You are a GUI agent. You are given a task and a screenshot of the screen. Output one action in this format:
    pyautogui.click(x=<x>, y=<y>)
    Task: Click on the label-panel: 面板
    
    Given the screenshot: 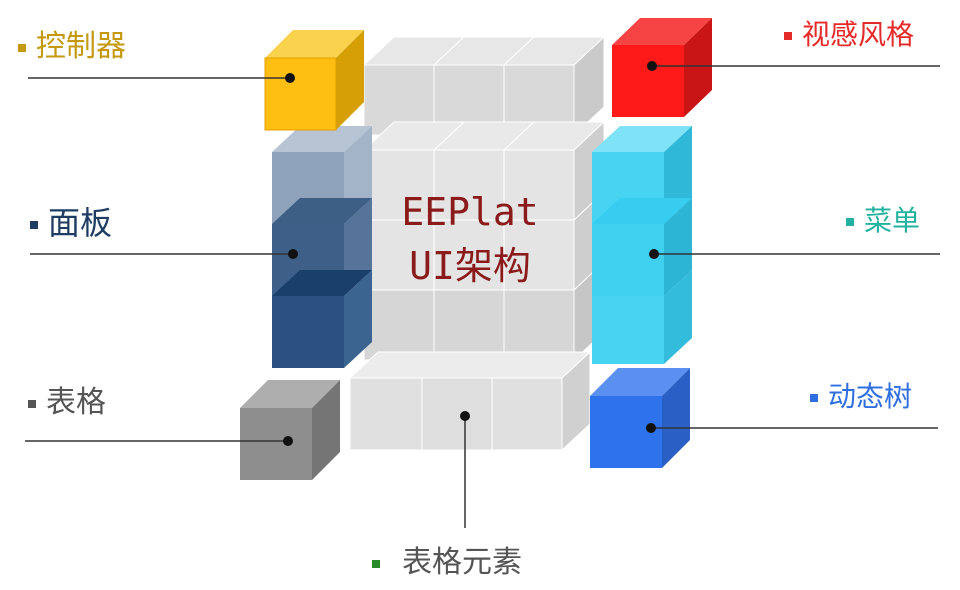 What is the action you would take?
    pyautogui.click(x=71, y=223)
    